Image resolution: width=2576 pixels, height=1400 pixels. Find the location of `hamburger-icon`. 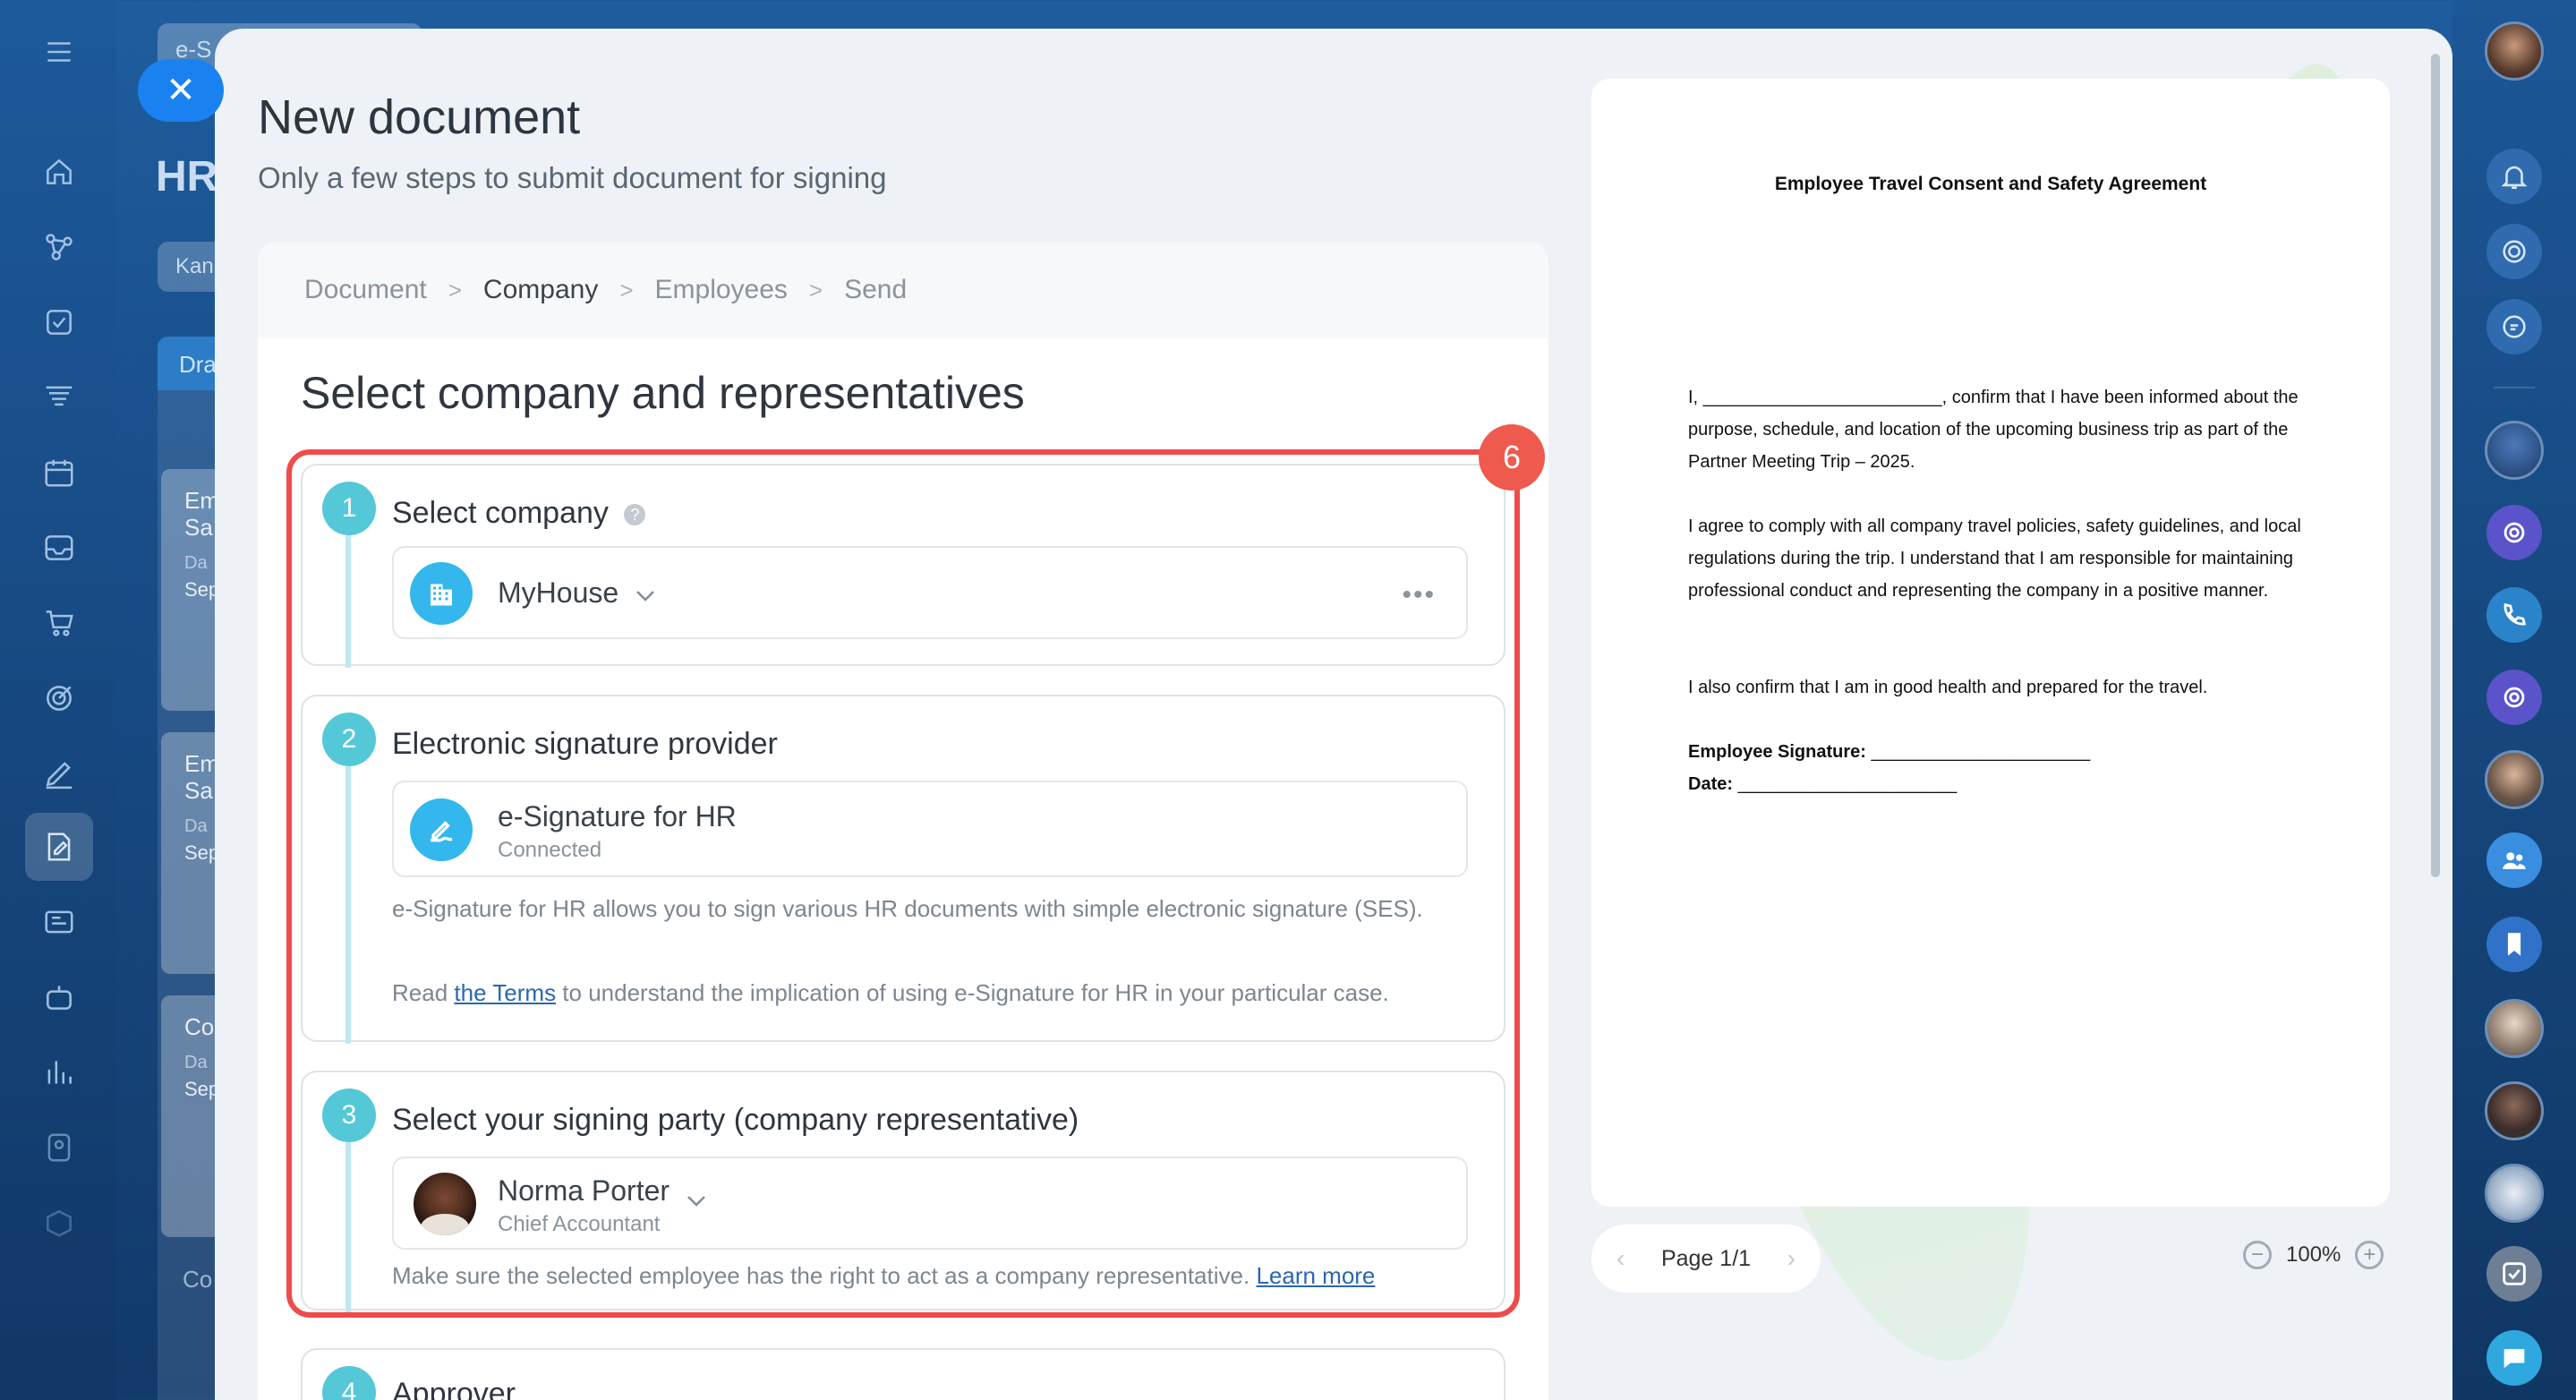

hamburger-icon is located at coordinates (59, 52).